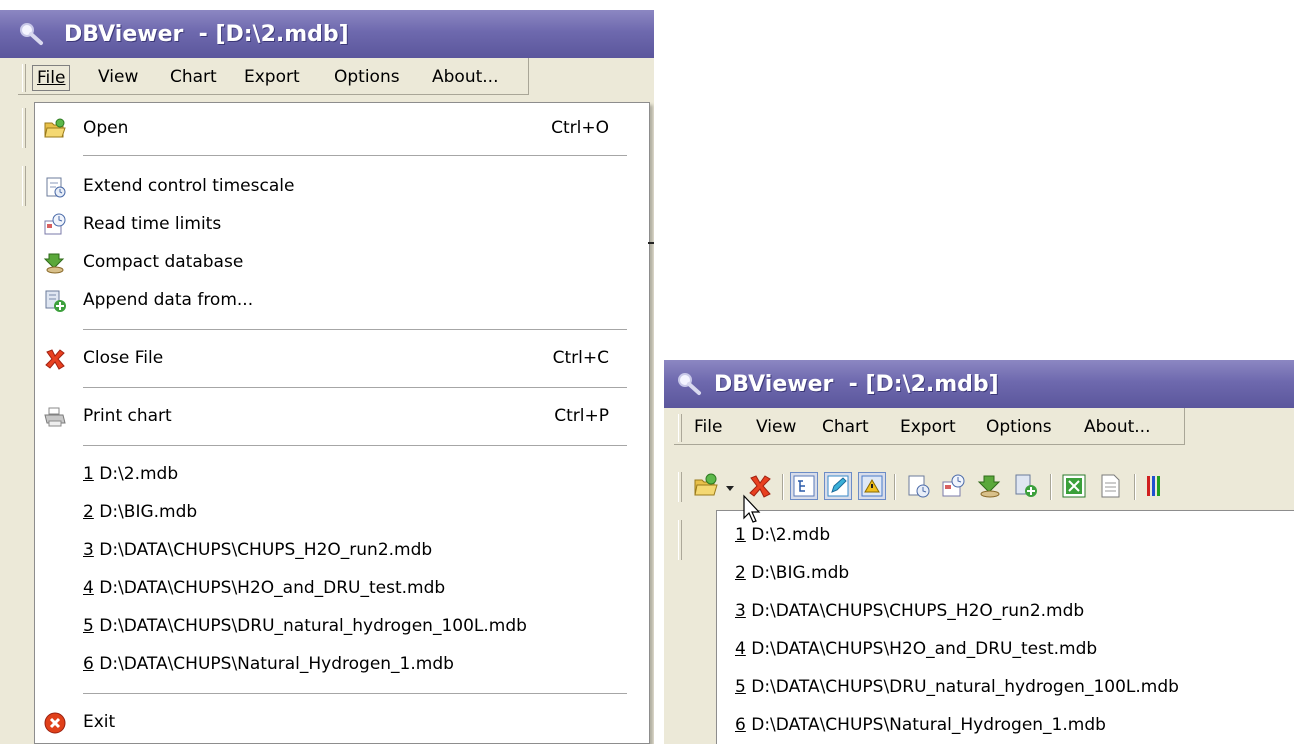  Describe the element at coordinates (342, 359) in the screenshot. I see `menu-item-close-file: Close File Ctrl+C` at that location.